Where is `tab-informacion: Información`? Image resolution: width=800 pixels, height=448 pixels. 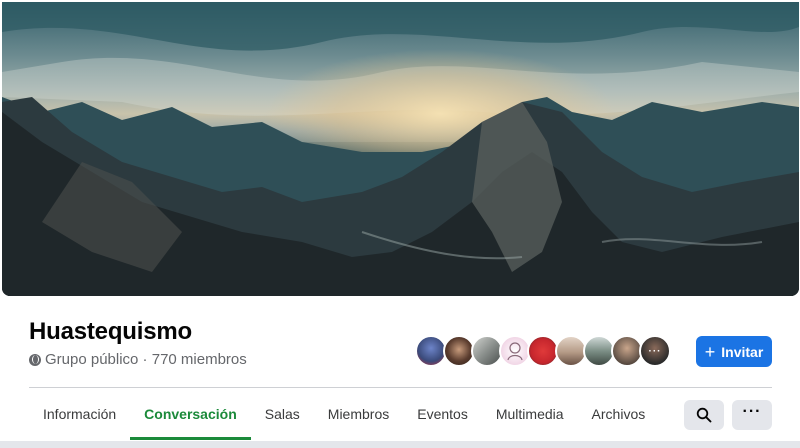
tab-informacion: Información is located at coordinates (79, 414).